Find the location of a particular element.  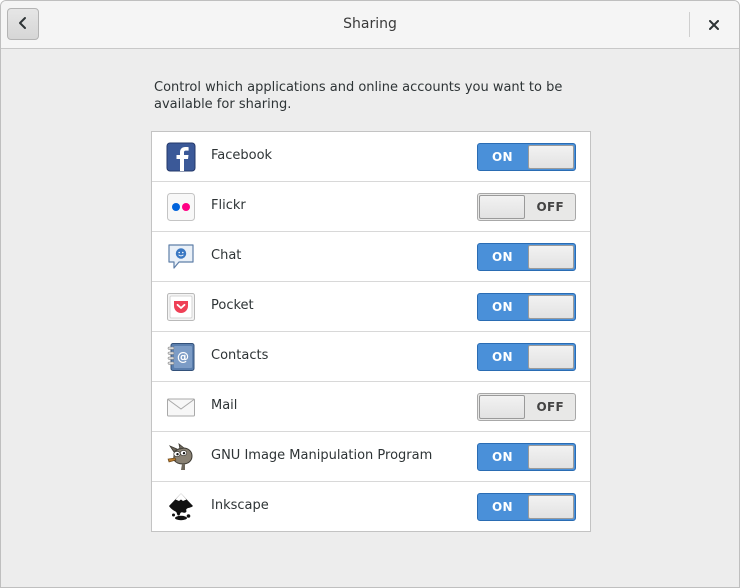

list-item-flickr: Flickr OFF is located at coordinates (371, 207).